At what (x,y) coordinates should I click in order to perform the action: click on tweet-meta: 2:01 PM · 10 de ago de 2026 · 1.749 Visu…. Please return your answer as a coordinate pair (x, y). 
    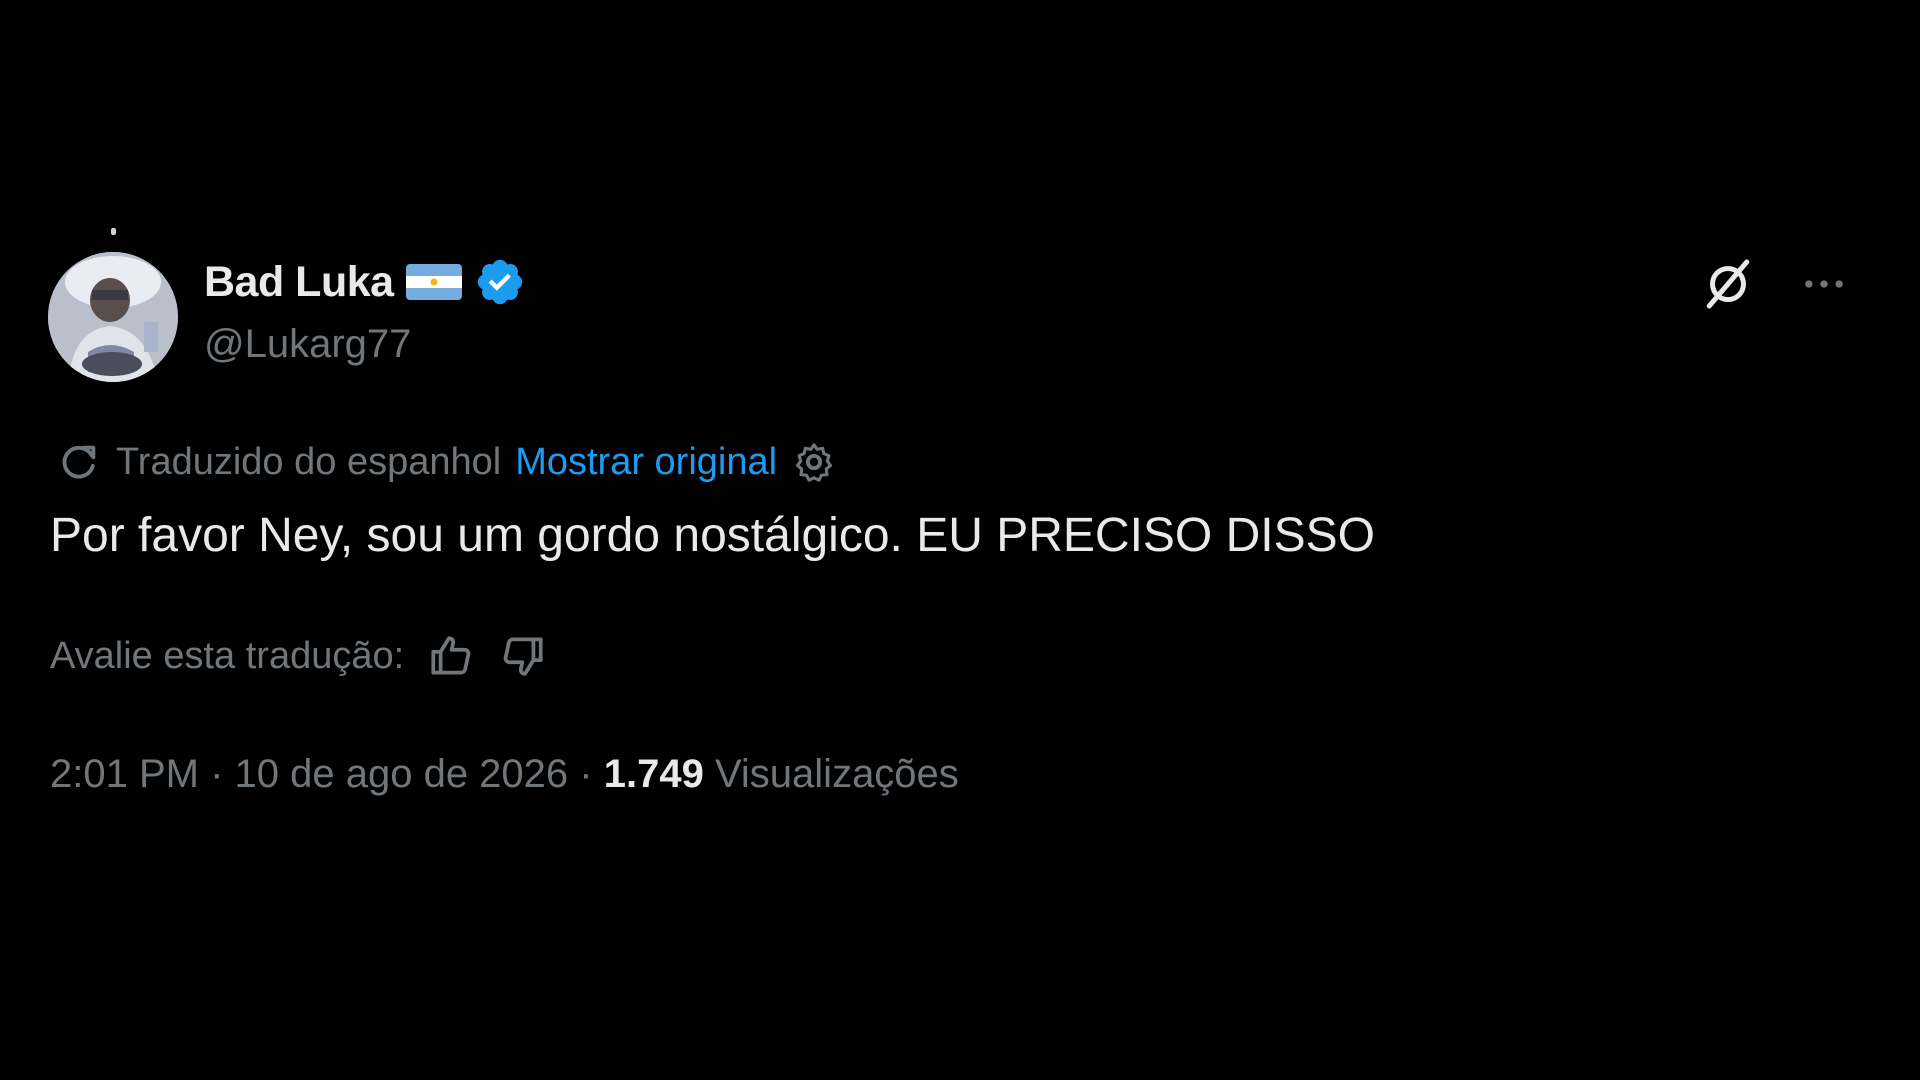
    Looking at the image, I should click on (504, 774).